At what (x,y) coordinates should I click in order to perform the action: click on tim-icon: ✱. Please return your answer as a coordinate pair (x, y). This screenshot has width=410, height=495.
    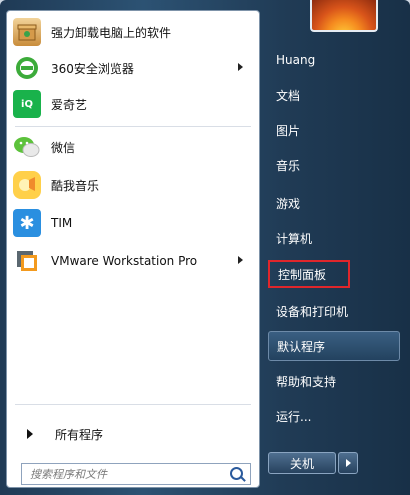
    Looking at the image, I should click on (27, 223).